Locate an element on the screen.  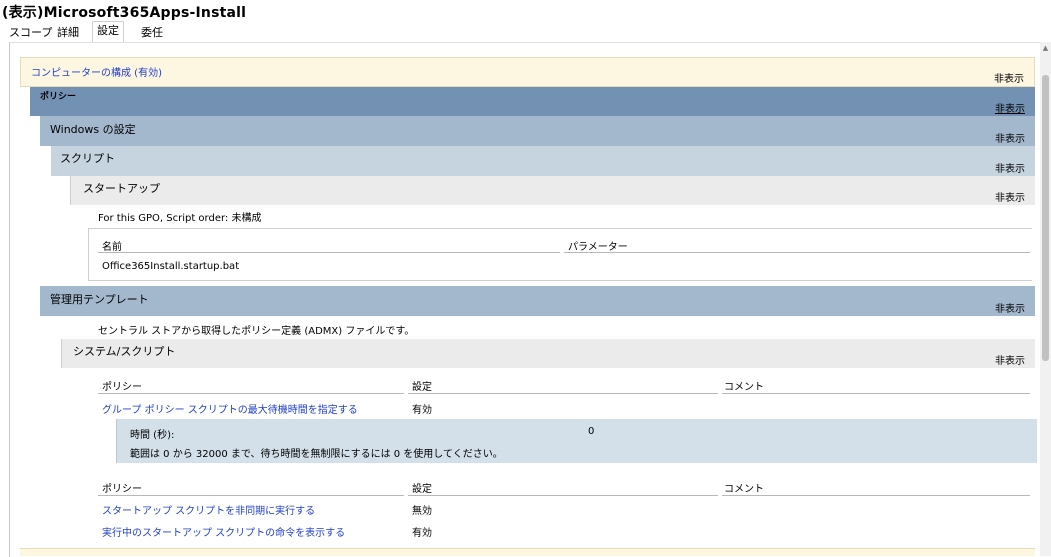
column-header-setting: 設定 is located at coordinates (422, 387).